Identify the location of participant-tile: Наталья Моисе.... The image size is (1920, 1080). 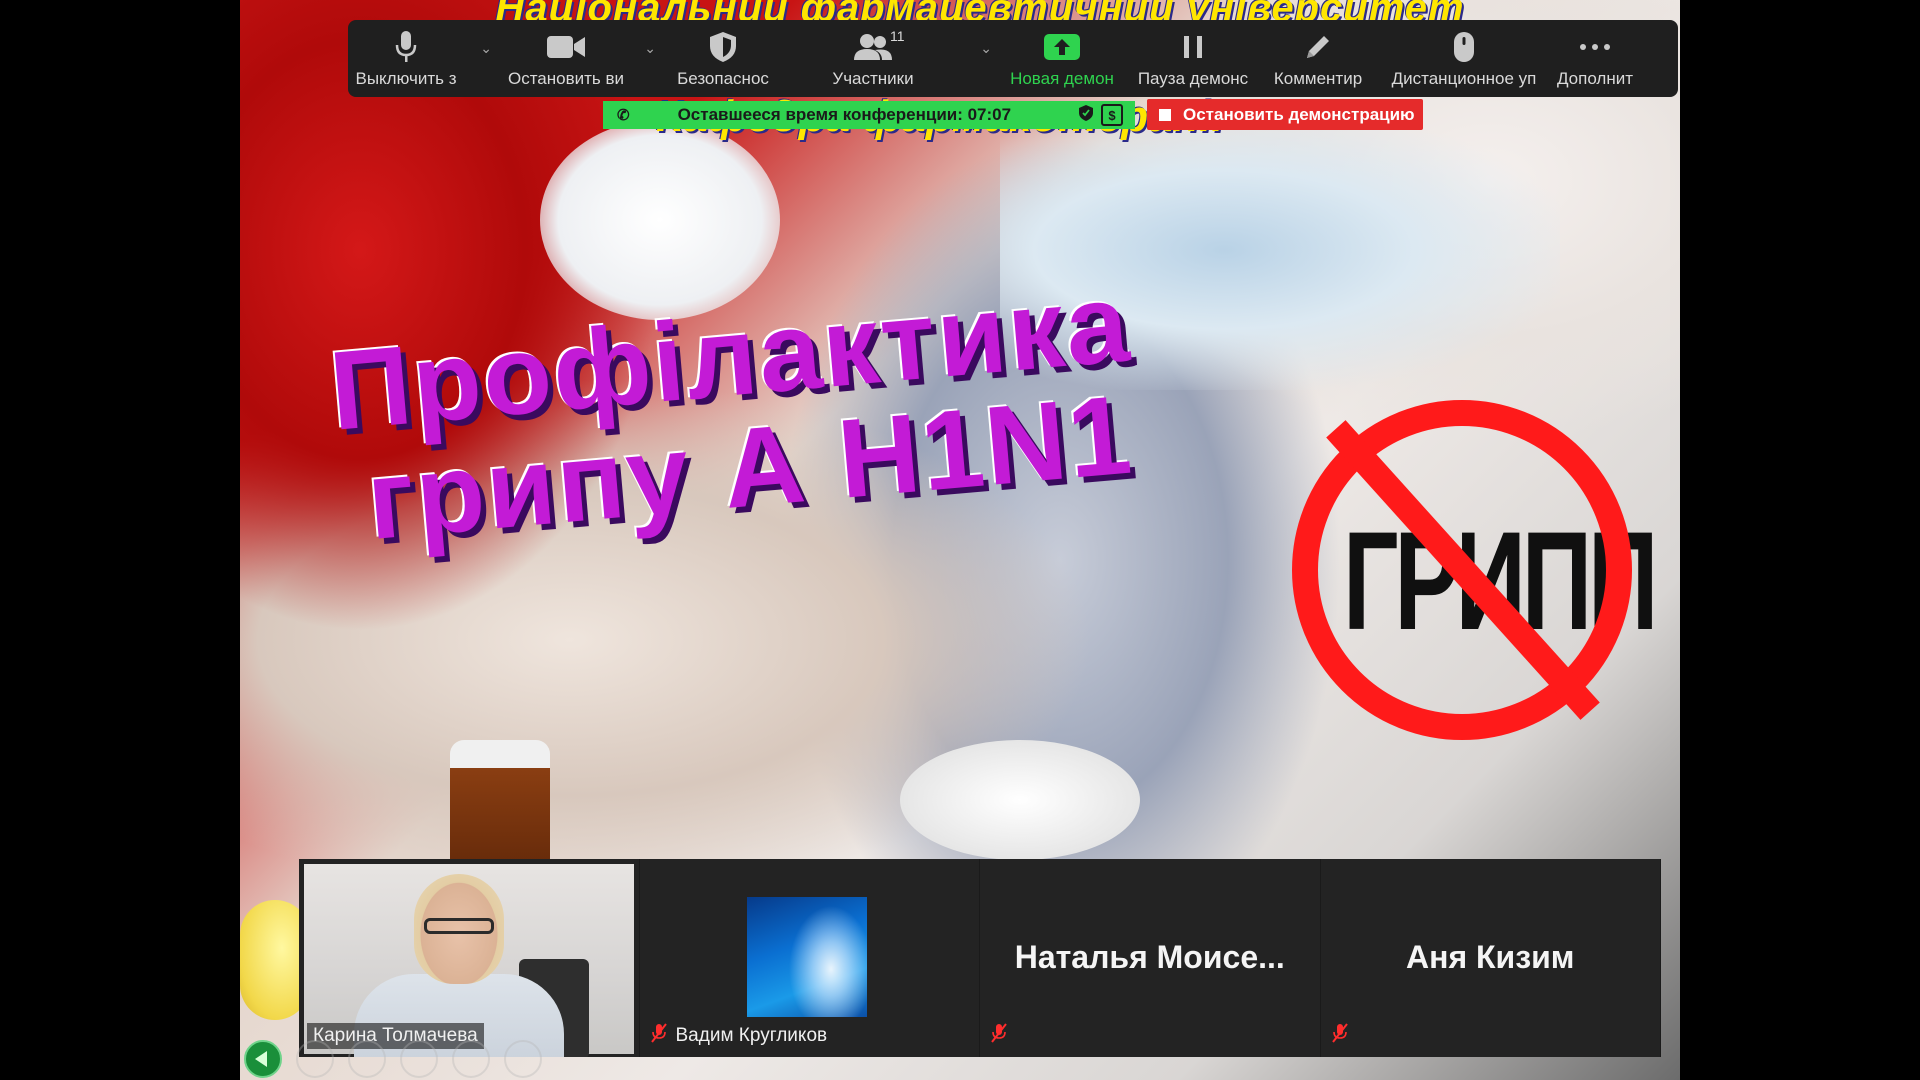
(1150, 958).